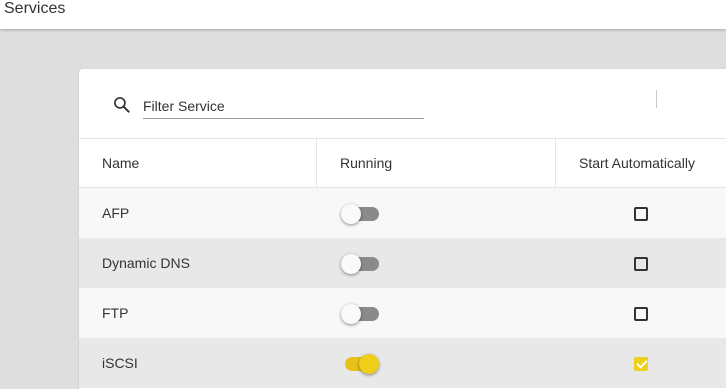 This screenshot has height=389, width=726. I want to click on page-title: Services, so click(35, 8).